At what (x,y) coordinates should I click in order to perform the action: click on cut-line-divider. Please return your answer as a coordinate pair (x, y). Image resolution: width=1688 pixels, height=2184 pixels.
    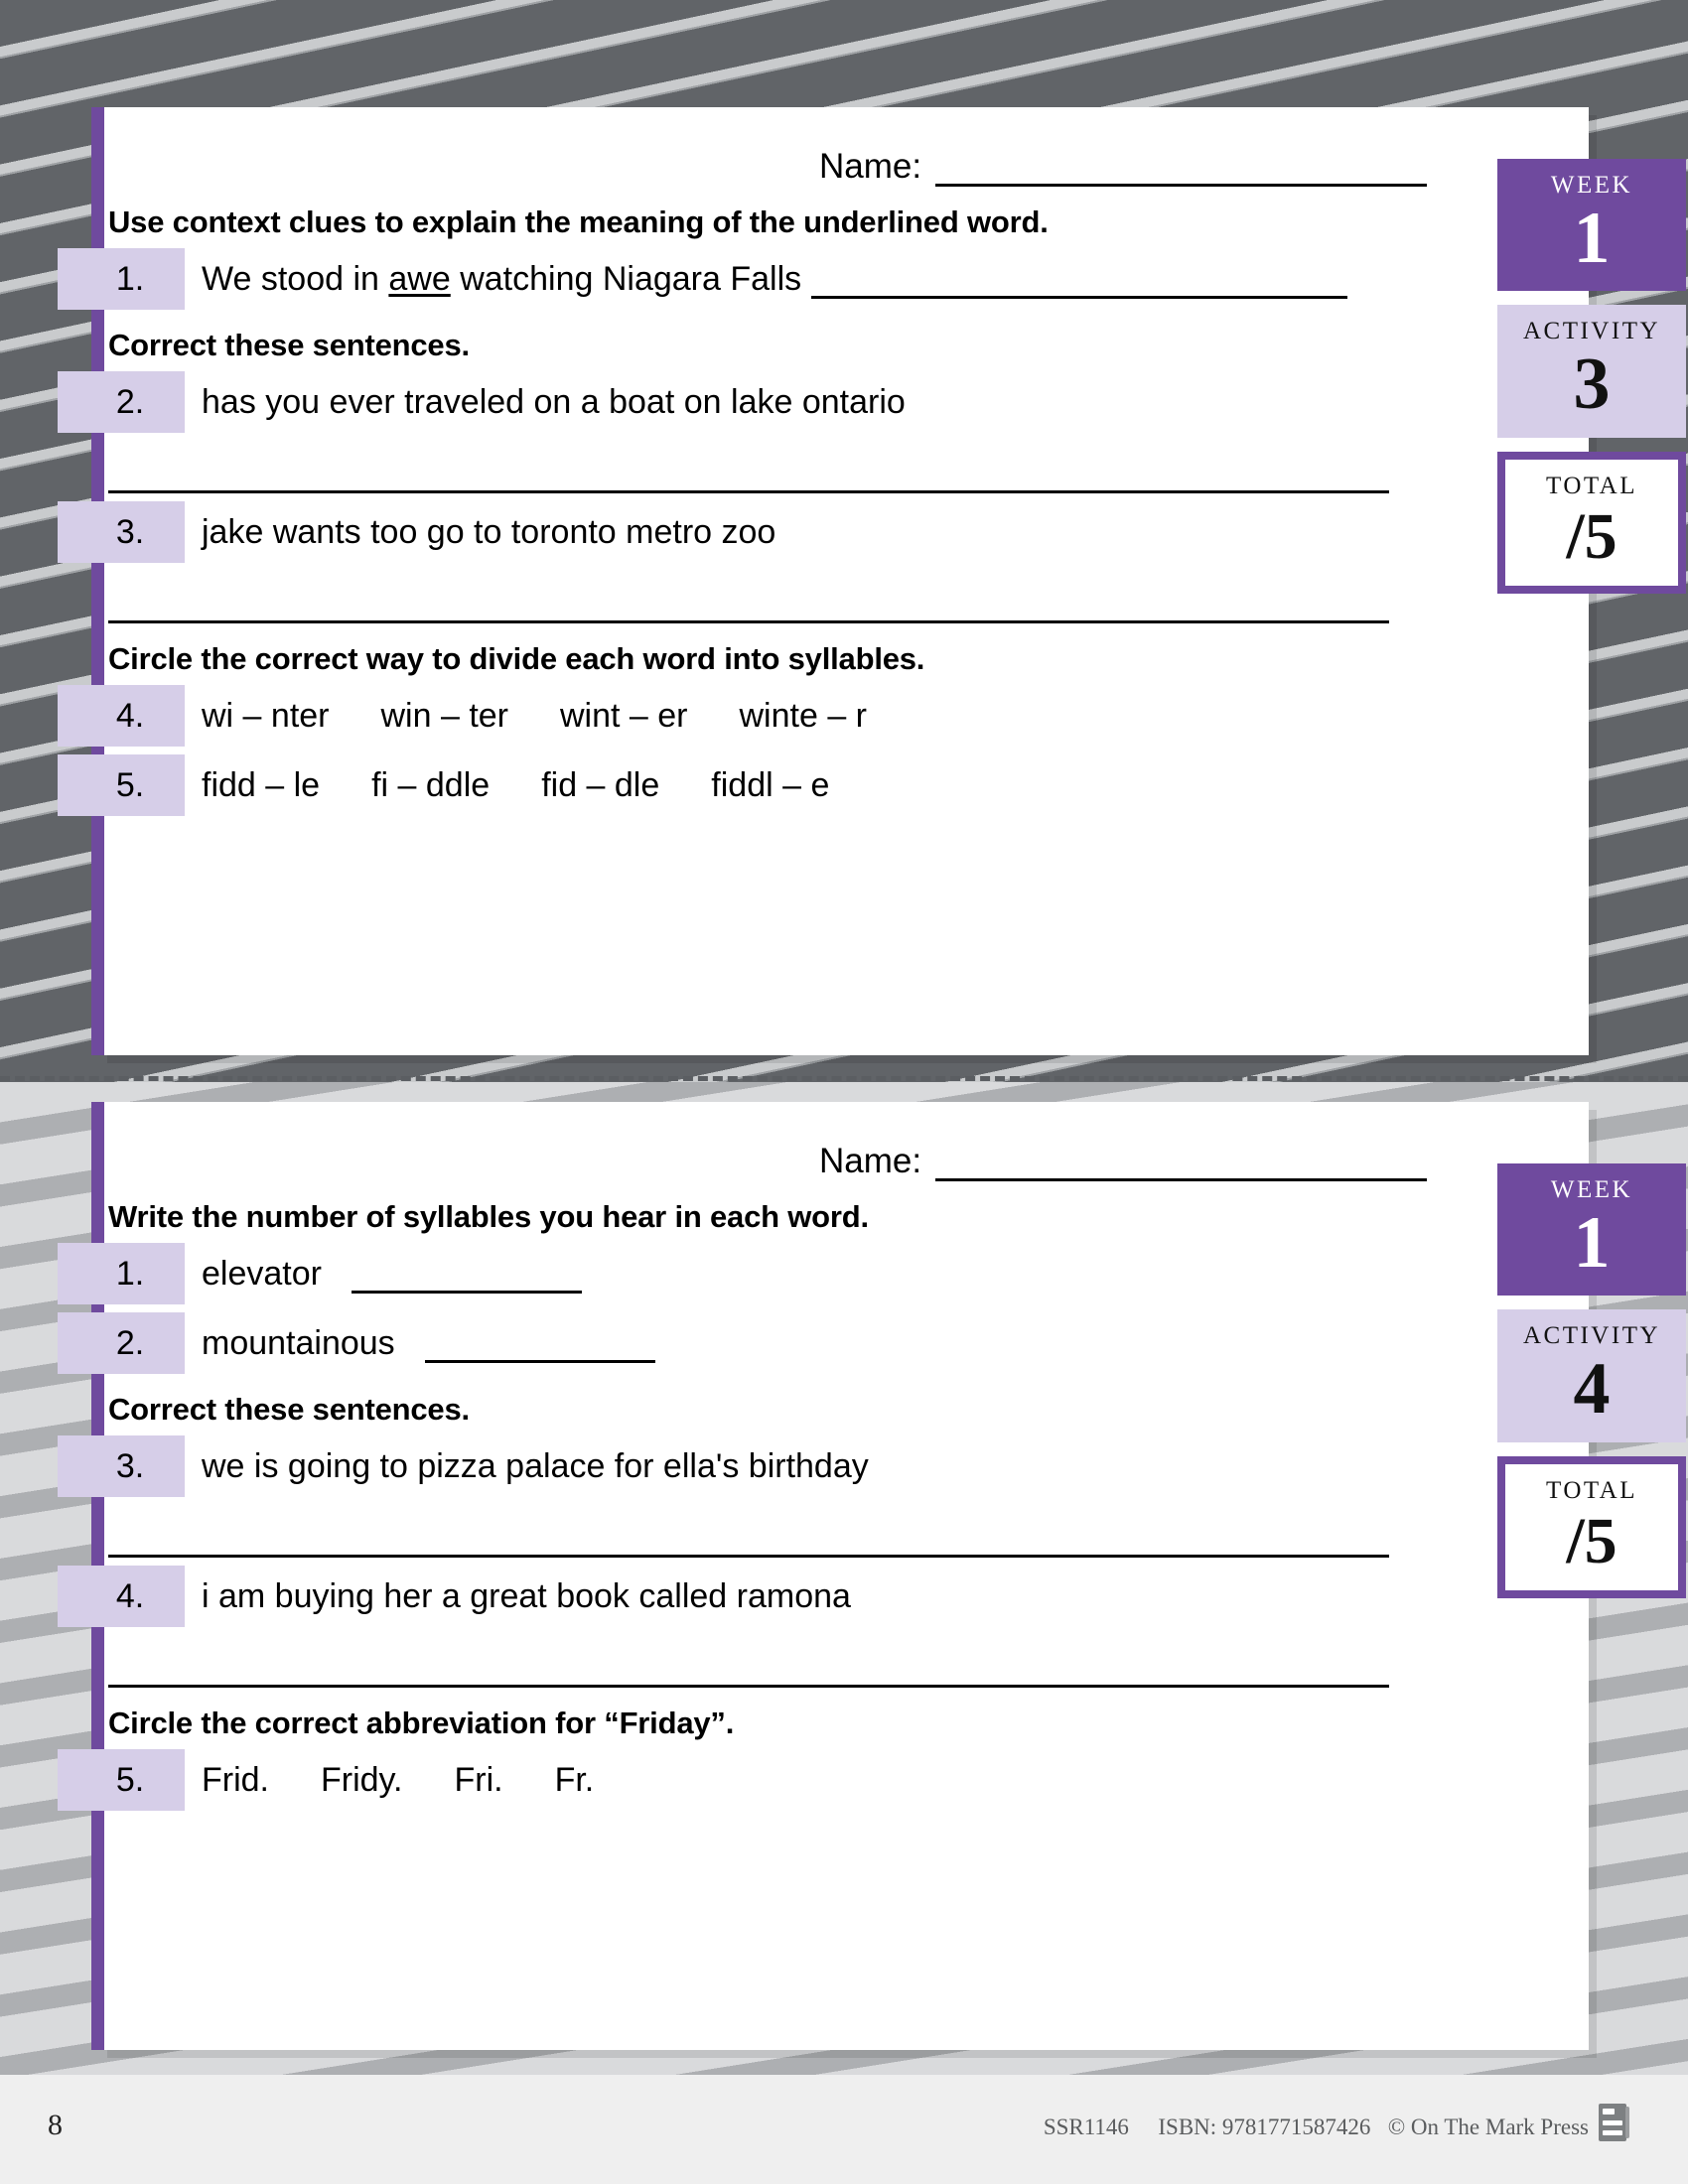
    Looking at the image, I should click on (844, 1078).